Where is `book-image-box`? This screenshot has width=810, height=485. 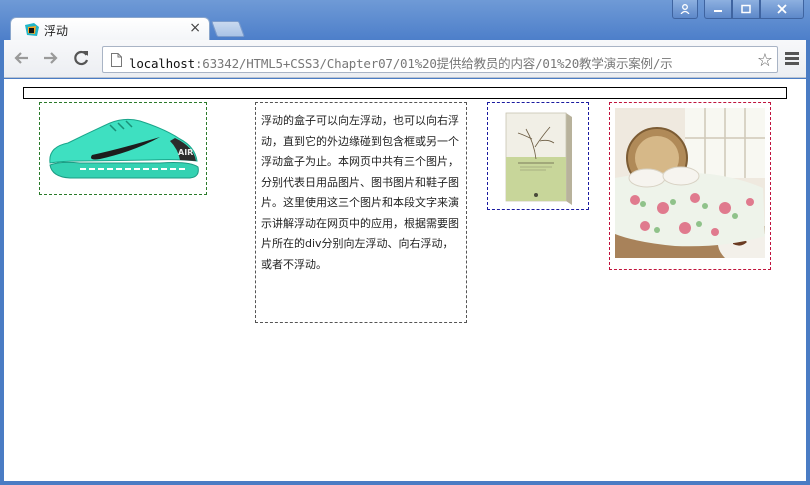
book-image-box is located at coordinates (538, 156).